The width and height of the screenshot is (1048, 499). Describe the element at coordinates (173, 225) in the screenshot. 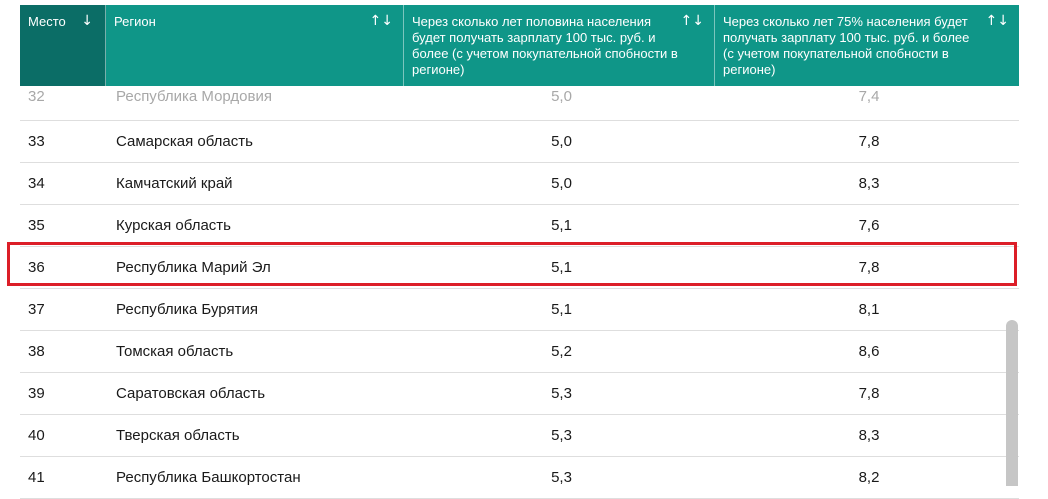

I see `region-cell: Курская область` at that location.